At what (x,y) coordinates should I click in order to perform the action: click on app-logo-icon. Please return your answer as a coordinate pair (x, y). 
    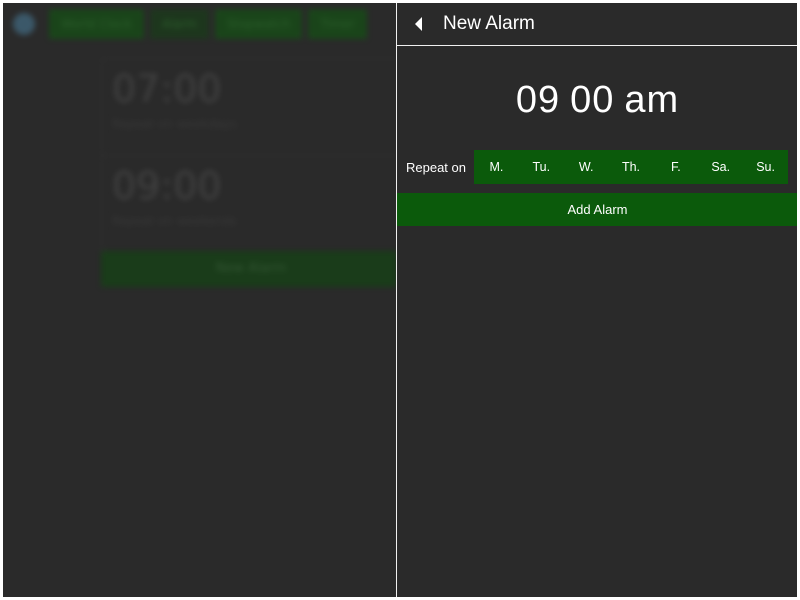
    Looking at the image, I should click on (24, 24).